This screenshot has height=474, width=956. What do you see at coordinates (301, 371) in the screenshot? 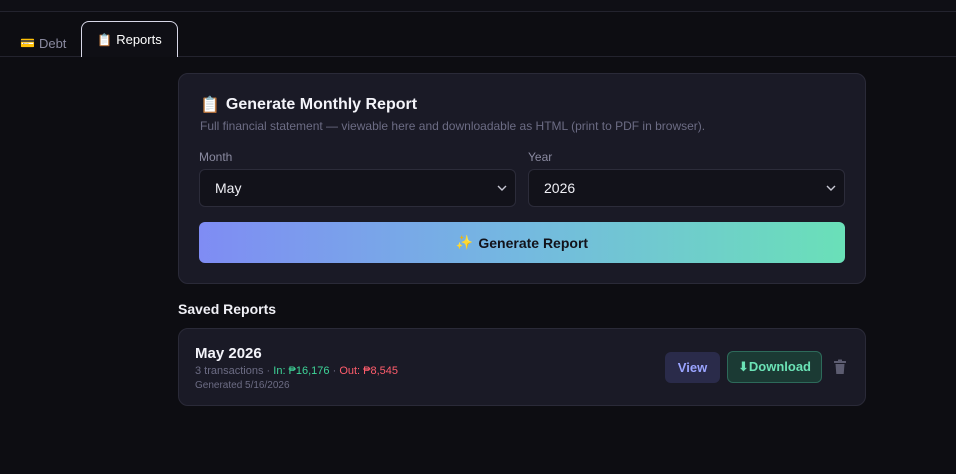
I see `report-income: In: ₱16,176` at bounding box center [301, 371].